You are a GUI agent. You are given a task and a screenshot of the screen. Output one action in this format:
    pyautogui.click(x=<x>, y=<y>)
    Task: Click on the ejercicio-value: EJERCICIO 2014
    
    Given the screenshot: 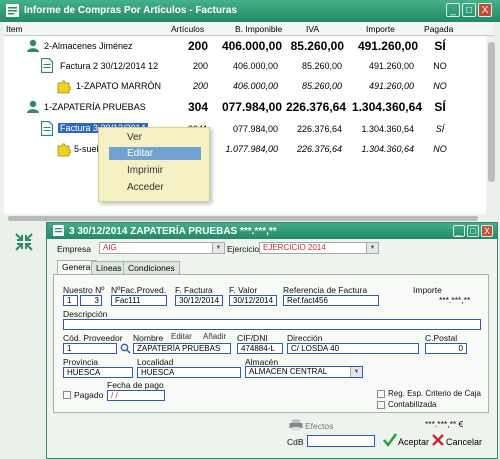 What is the action you would take?
    pyautogui.click(x=294, y=247)
    